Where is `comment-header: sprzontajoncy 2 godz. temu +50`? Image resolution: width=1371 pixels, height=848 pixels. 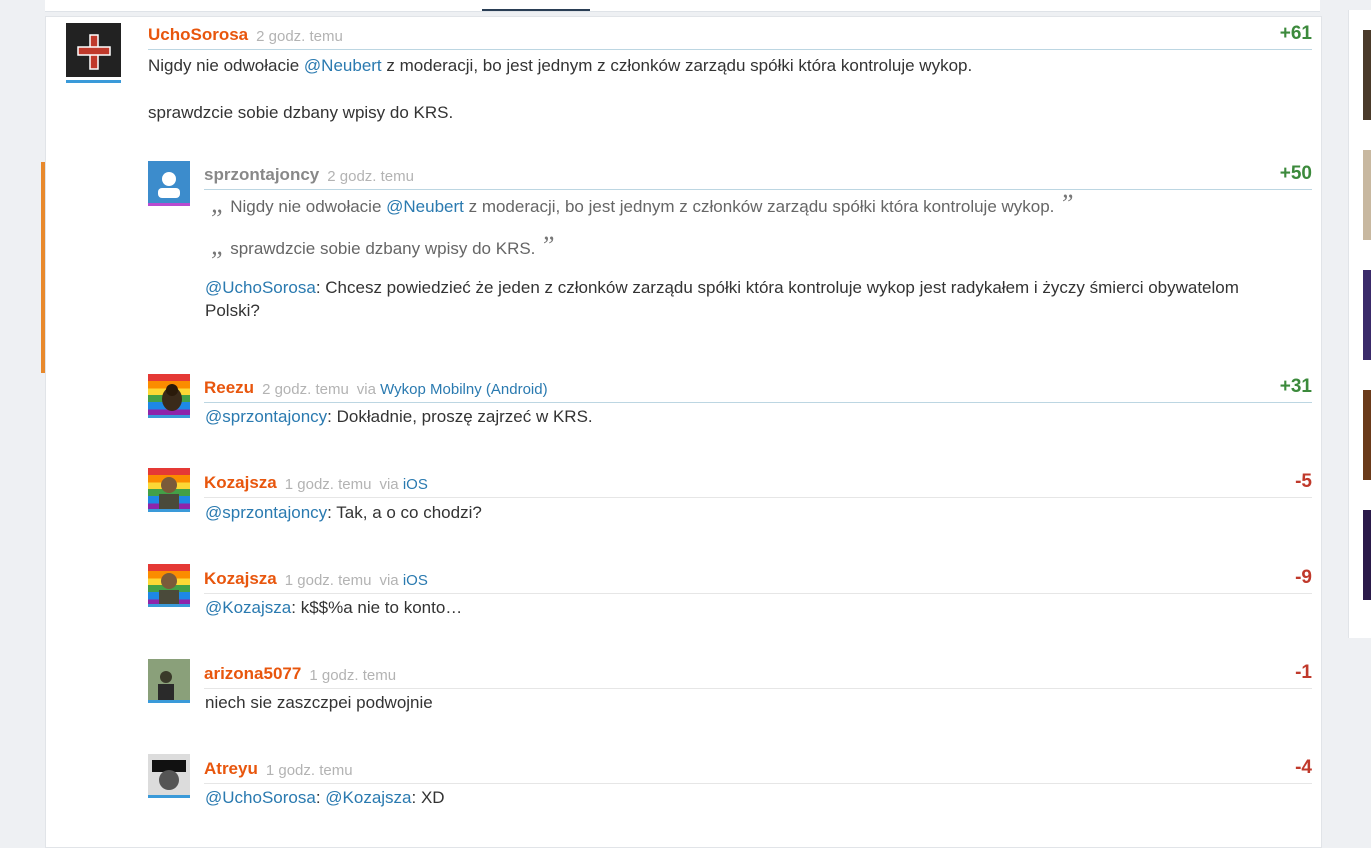 comment-header: sprzontajoncy 2 godz. temu +50 is located at coordinates (758, 176).